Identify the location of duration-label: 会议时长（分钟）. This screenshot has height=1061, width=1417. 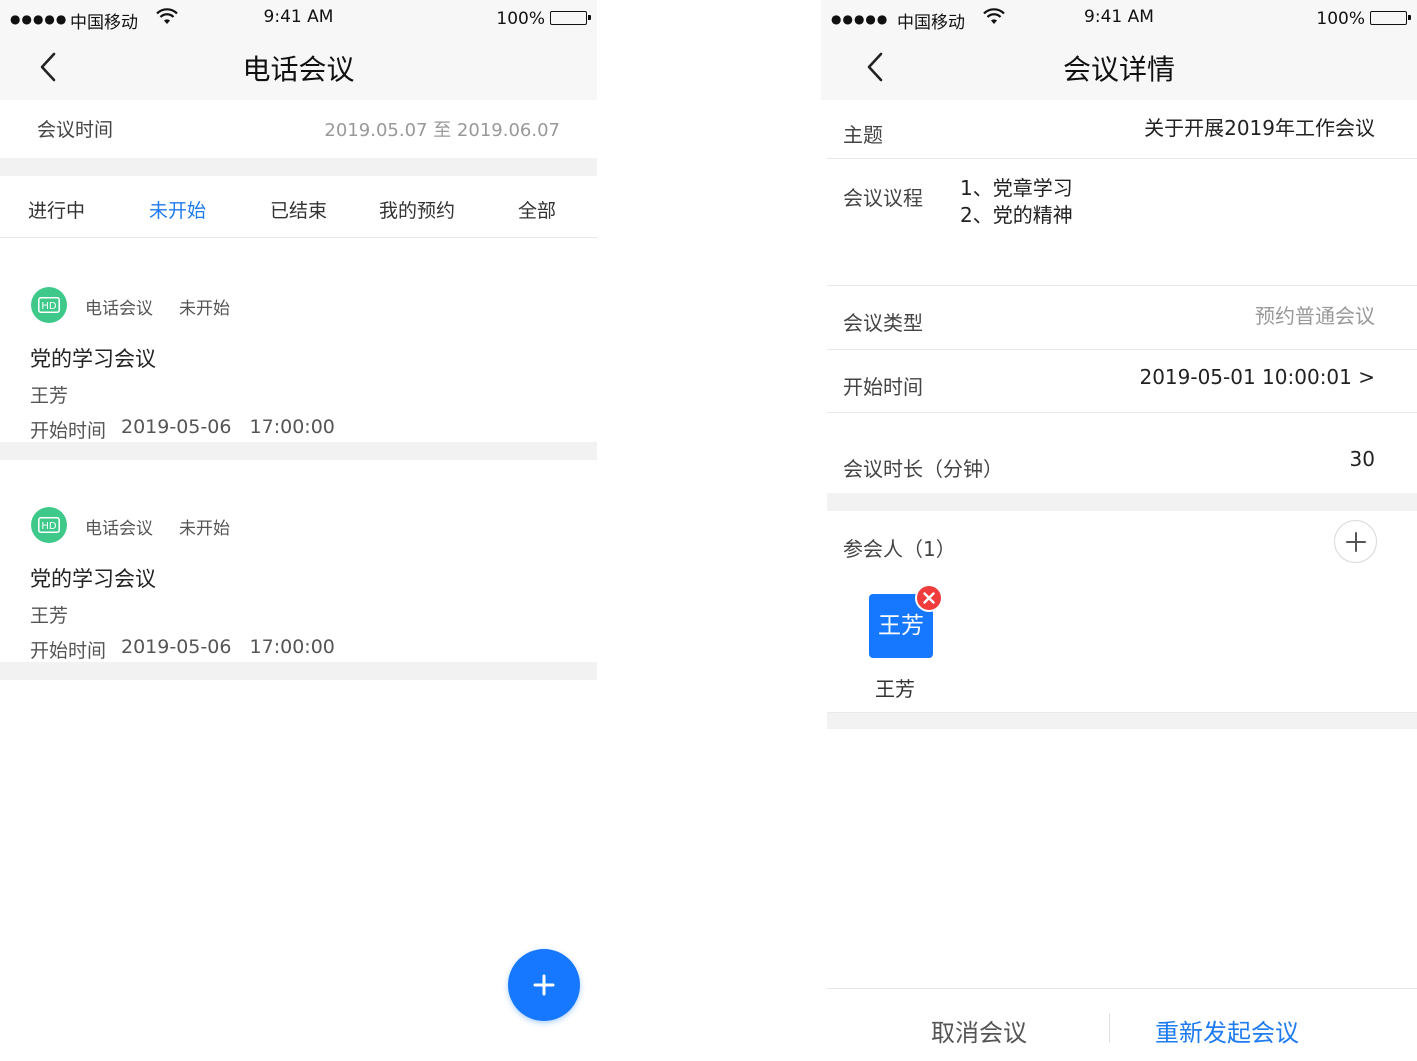
(923, 469).